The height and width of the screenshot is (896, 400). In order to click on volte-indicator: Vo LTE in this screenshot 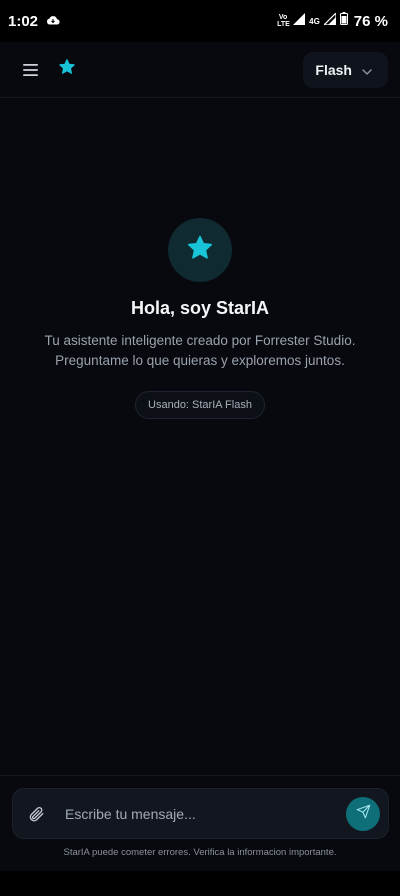, I will do `click(283, 21)`.